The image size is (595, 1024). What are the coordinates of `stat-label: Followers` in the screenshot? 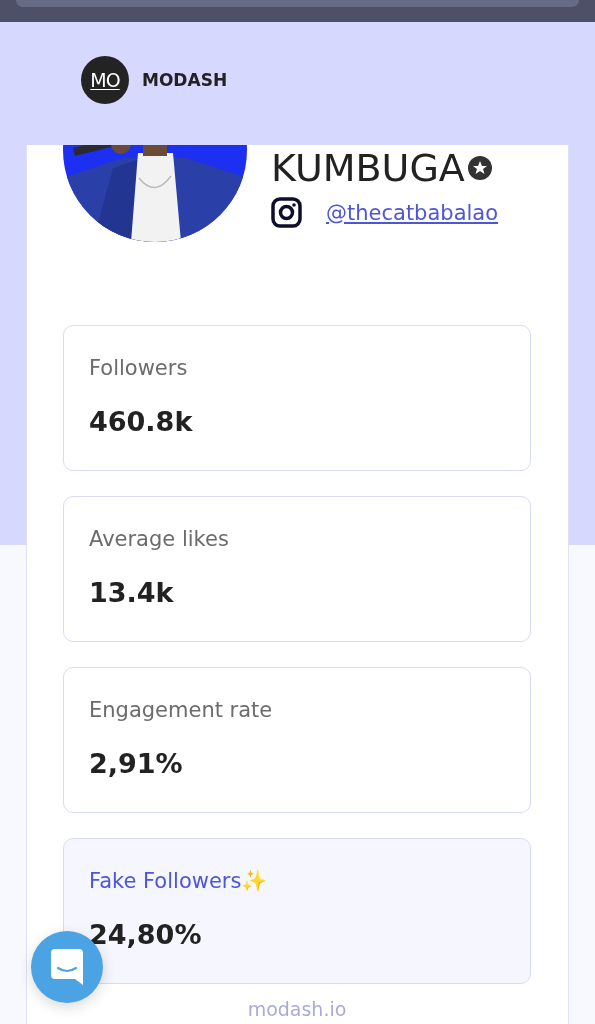 It's located at (139, 368).